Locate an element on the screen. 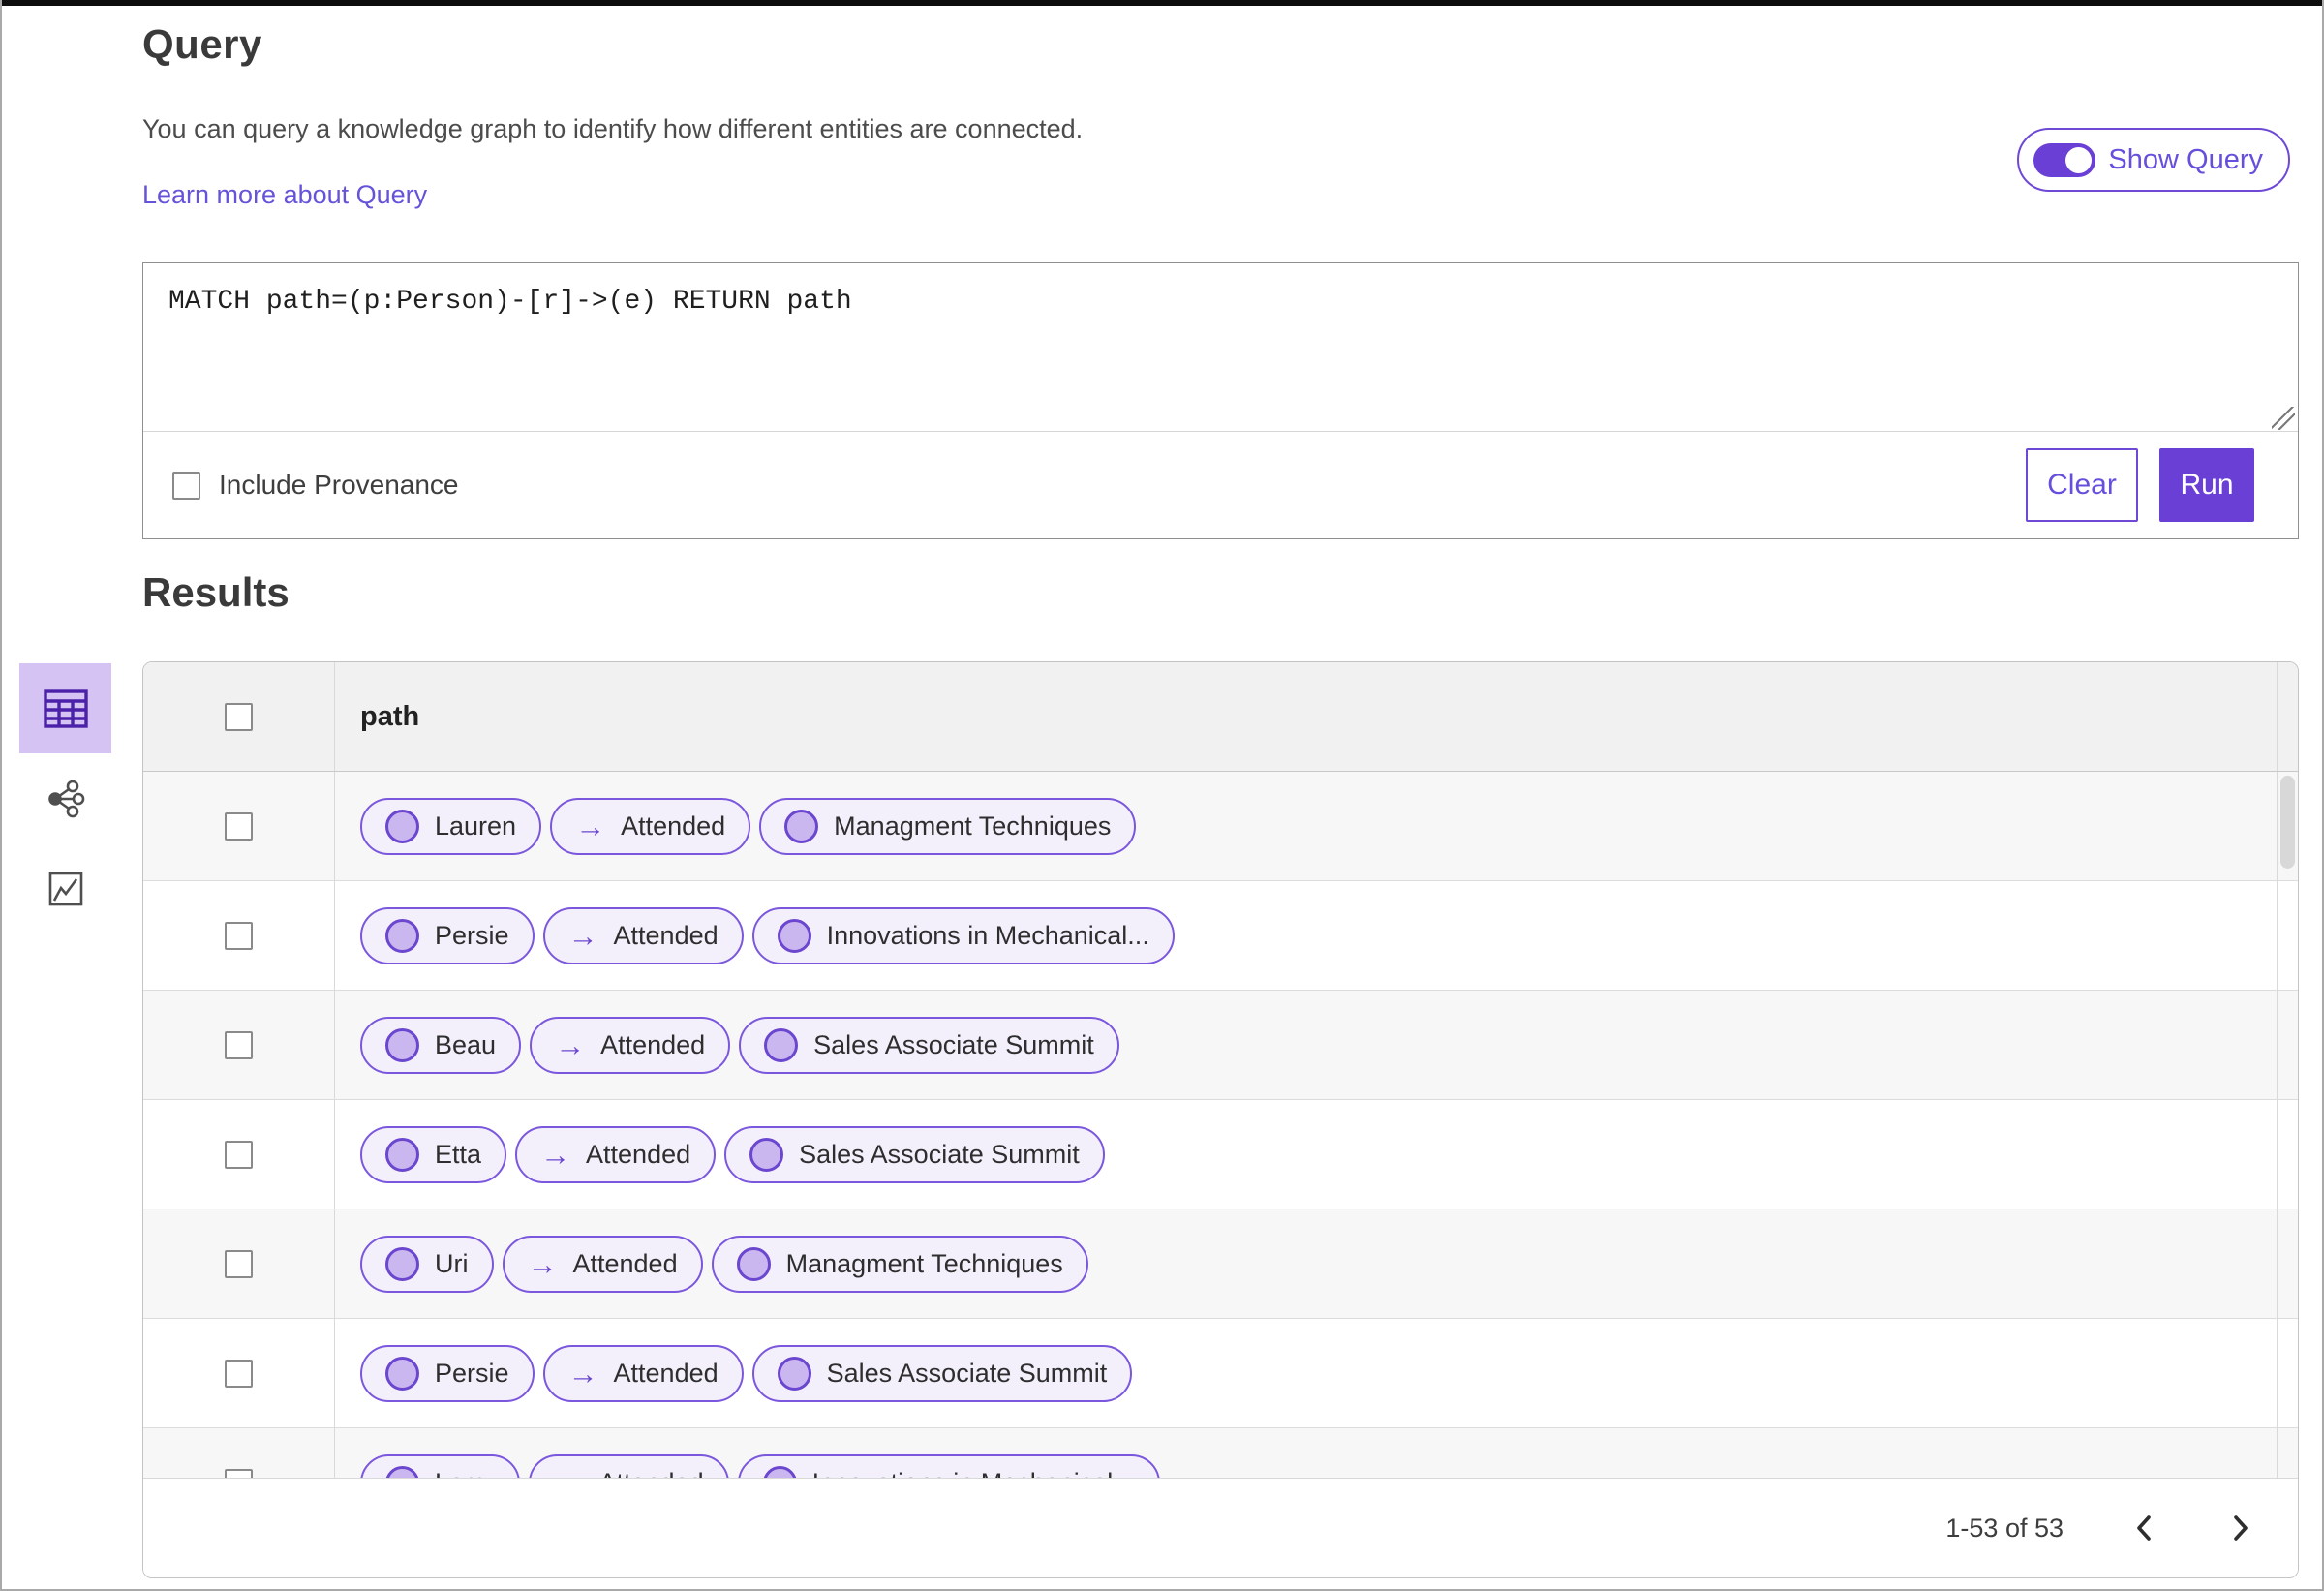 The height and width of the screenshot is (1591, 2324). chart-view-icon is located at coordinates (65, 888).